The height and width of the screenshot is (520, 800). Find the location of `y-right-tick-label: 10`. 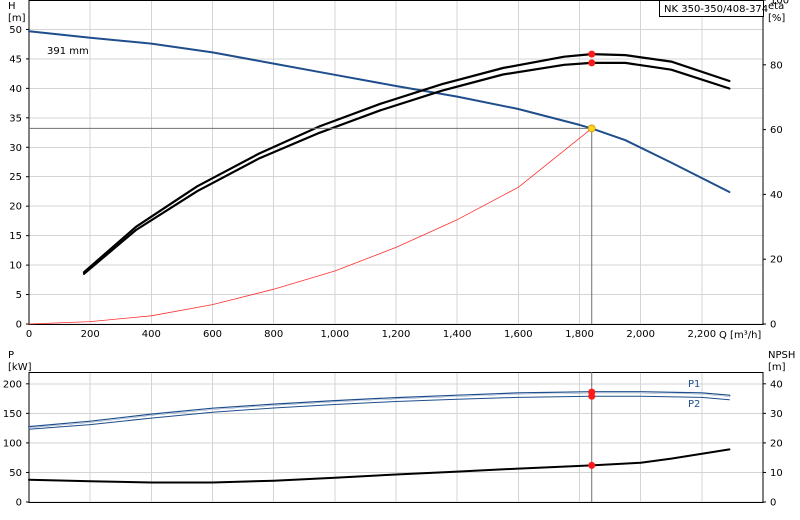

y-right-tick-label: 10 is located at coordinates (776, 473).